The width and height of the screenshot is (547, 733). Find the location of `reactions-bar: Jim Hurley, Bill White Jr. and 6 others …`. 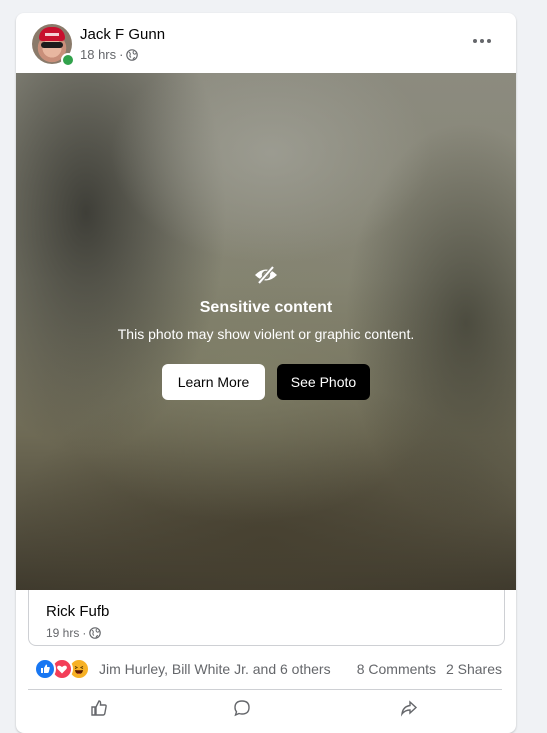

reactions-bar: Jim Hurley, Bill White Jr. and 6 others … is located at coordinates (269, 669).